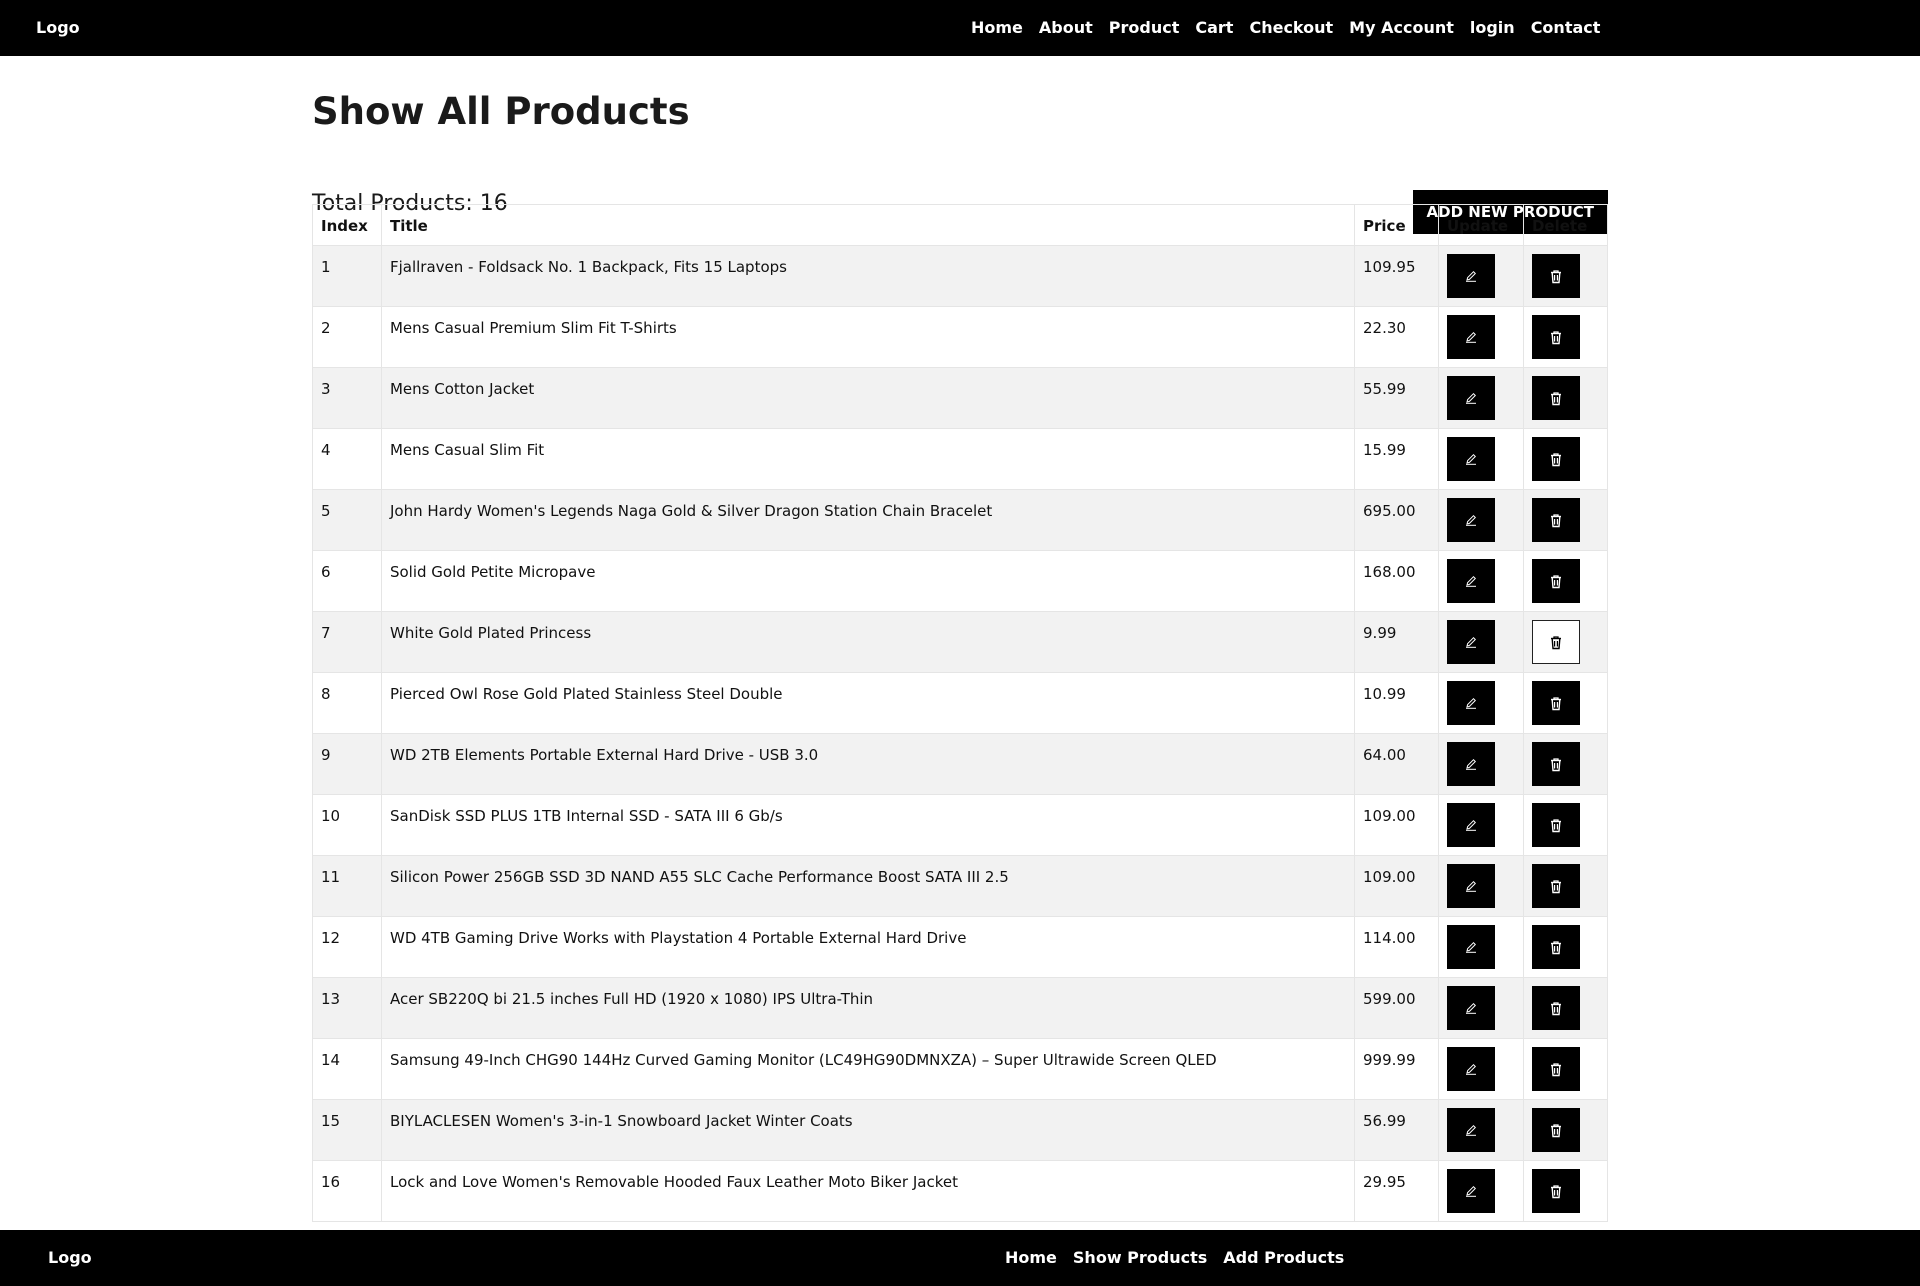  I want to click on row-price: 695.00, so click(1396, 520).